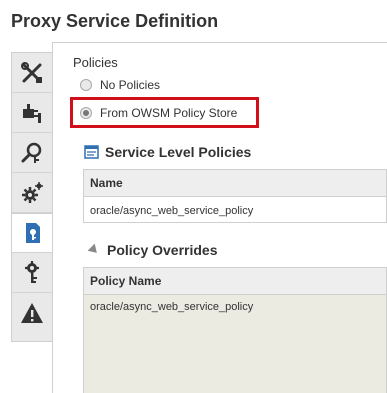  I want to click on tab-security, so click(32, 273).